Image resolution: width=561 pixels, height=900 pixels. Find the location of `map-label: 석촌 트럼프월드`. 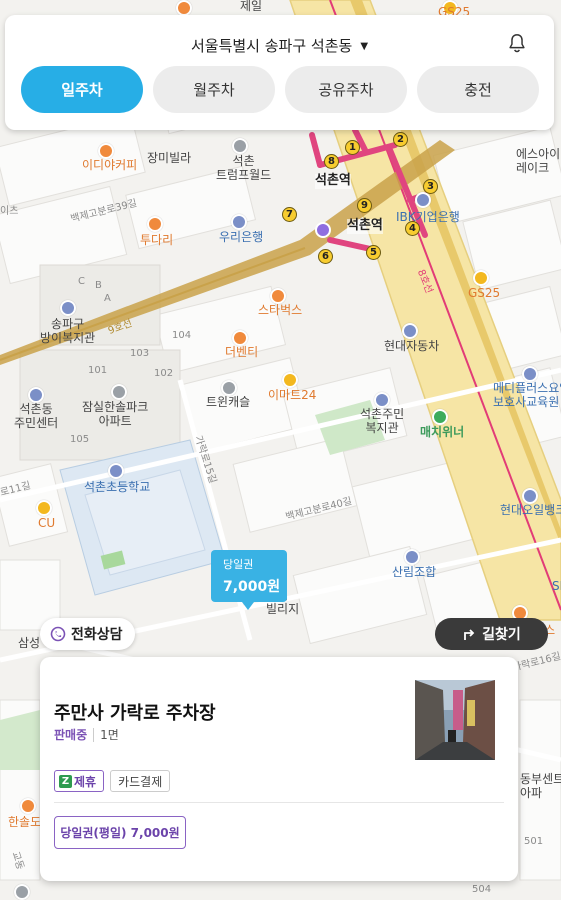

map-label: 석촌 트럼프월드 is located at coordinates (244, 168).